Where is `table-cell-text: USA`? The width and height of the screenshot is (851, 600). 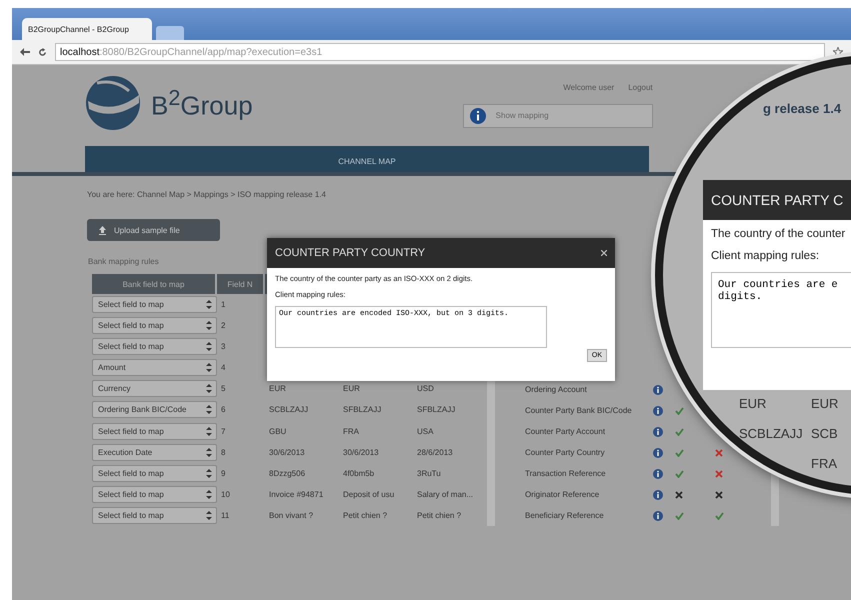 table-cell-text: USA is located at coordinates (425, 432).